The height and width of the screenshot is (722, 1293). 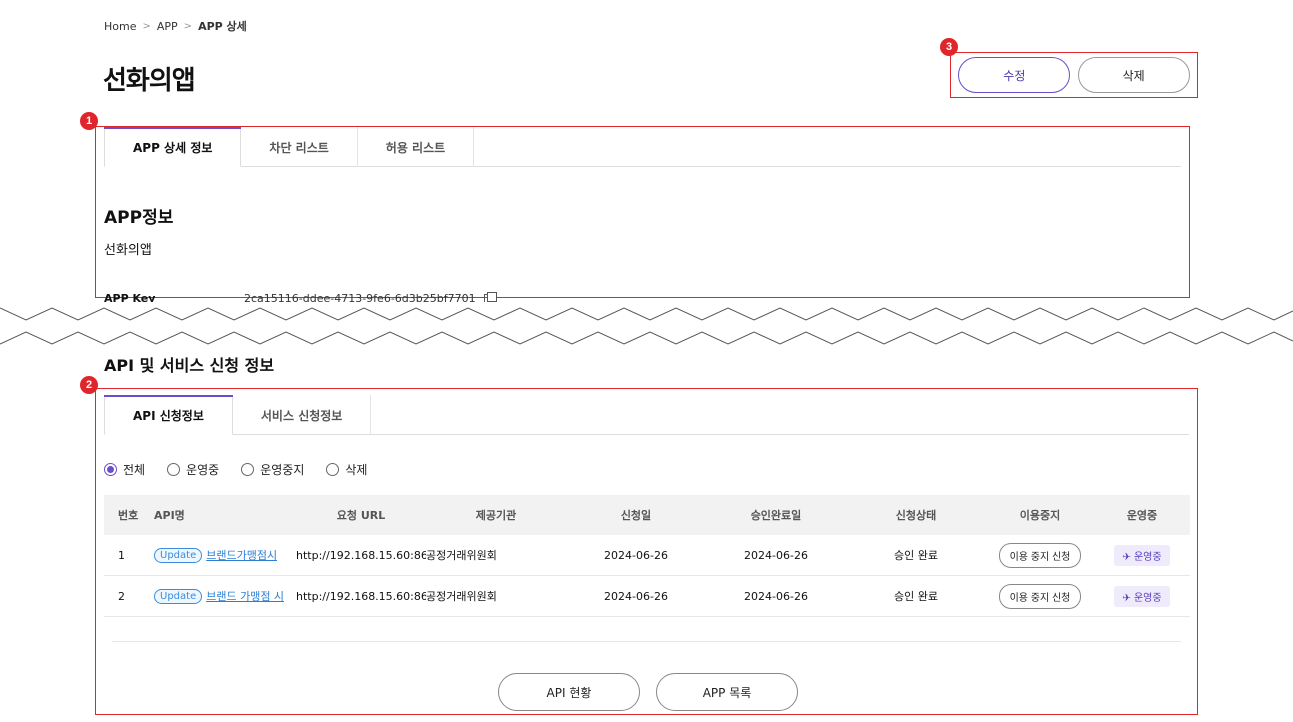 I want to click on col-header-org: 제공기관, so click(x=496, y=515).